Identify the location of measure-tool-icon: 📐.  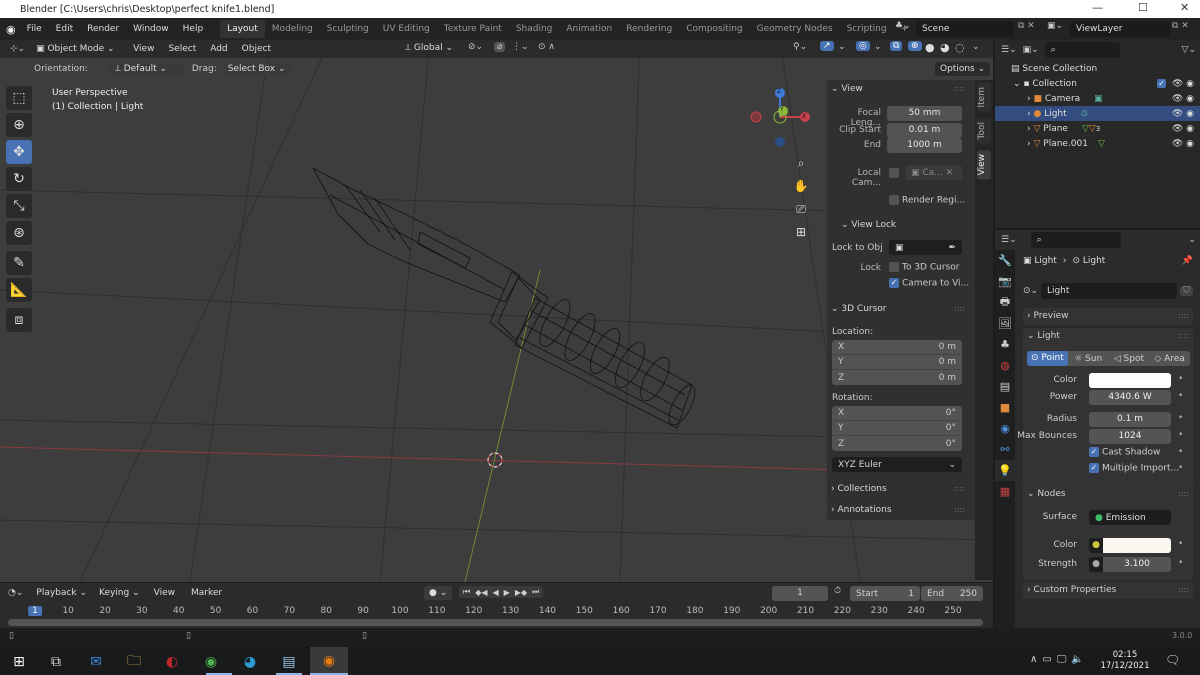
(19, 290).